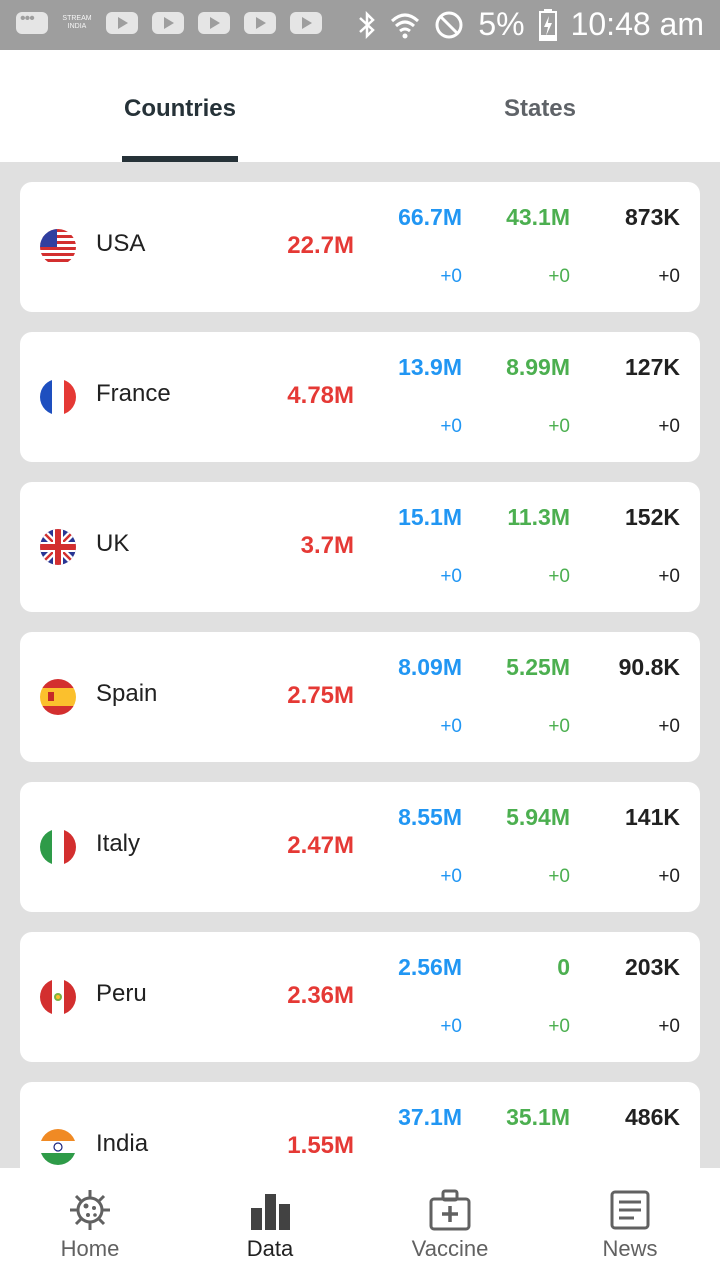  Describe the element at coordinates (430, 817) in the screenshot. I see `active-count: 8.55M` at that location.